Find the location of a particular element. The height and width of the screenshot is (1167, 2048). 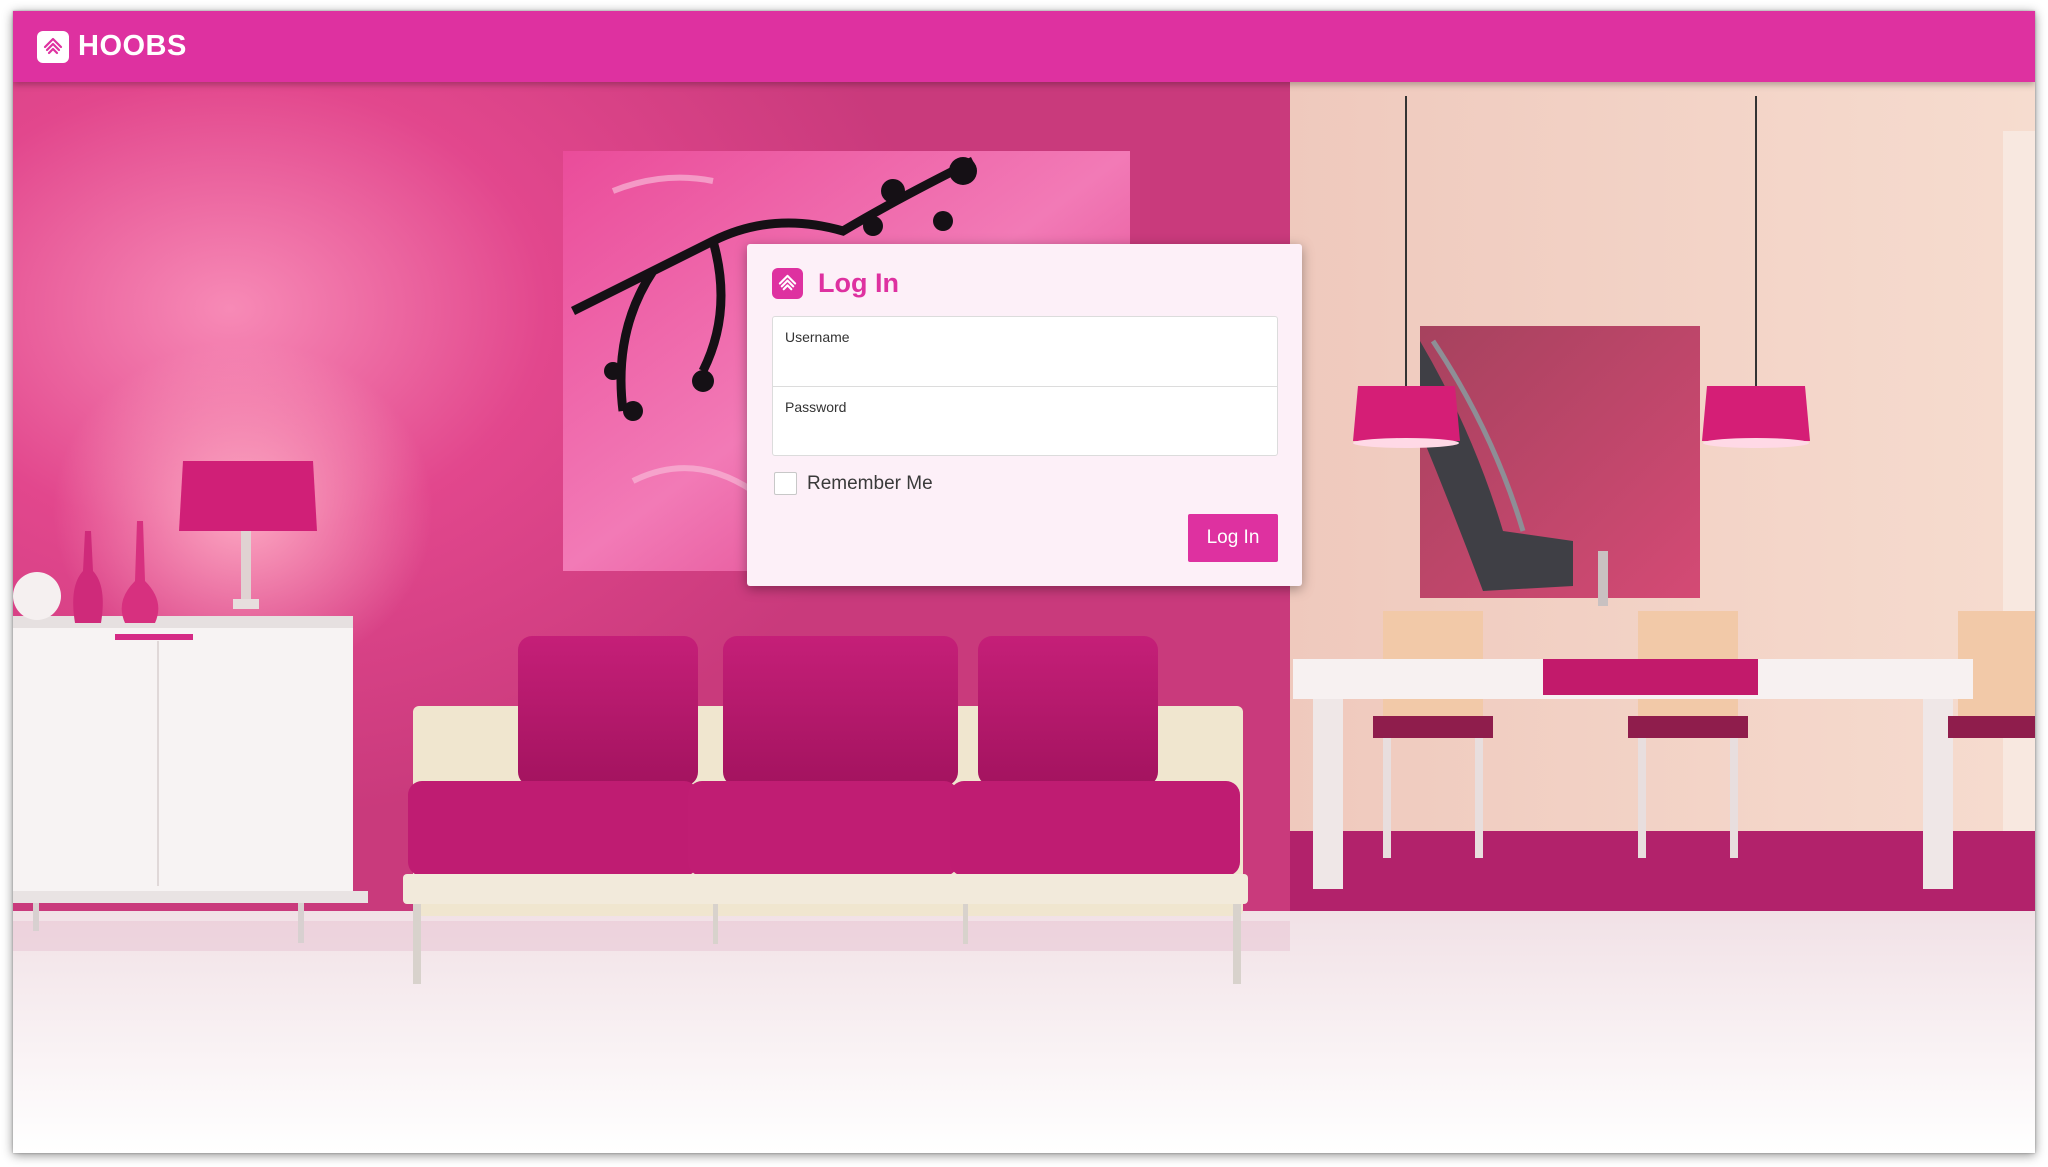

password-field: Password is located at coordinates (1025, 420).